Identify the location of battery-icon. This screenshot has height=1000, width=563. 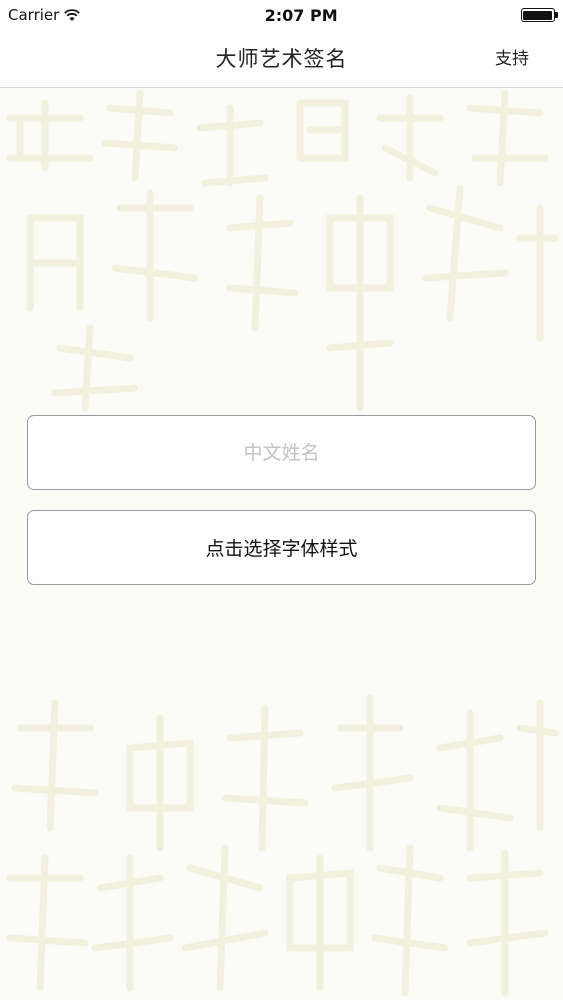
(539, 15).